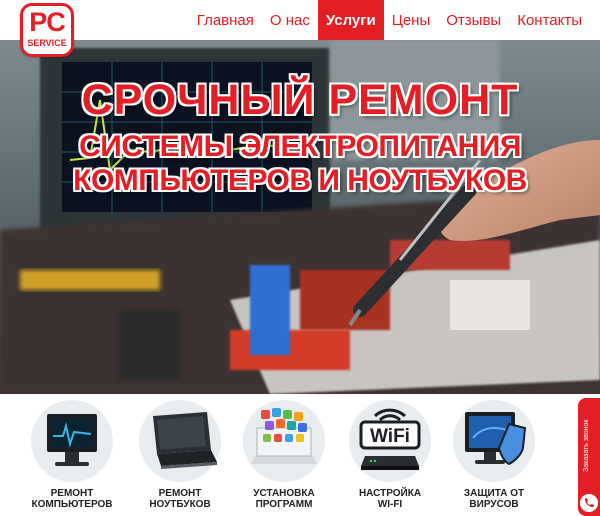 Image resolution: width=600 pixels, height=516 pixels. I want to click on nav-item-about: О нас, so click(290, 20).